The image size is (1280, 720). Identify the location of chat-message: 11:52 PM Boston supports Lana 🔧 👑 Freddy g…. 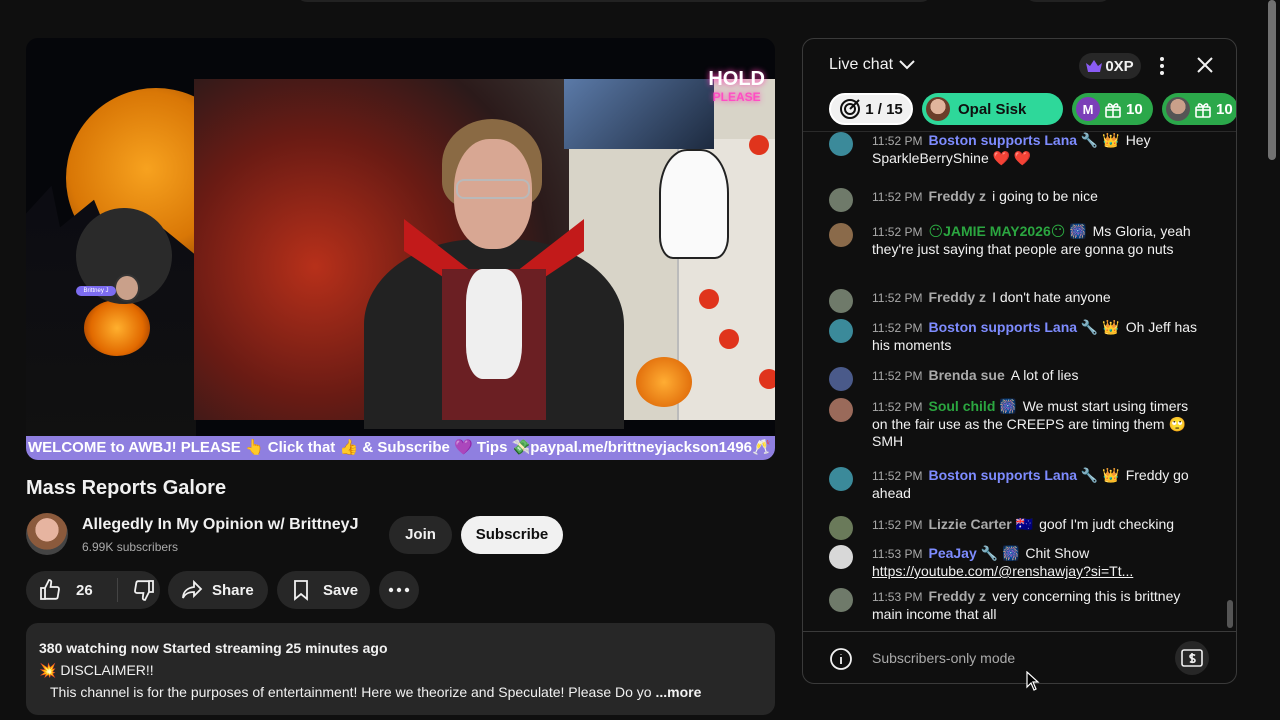
(1014, 484).